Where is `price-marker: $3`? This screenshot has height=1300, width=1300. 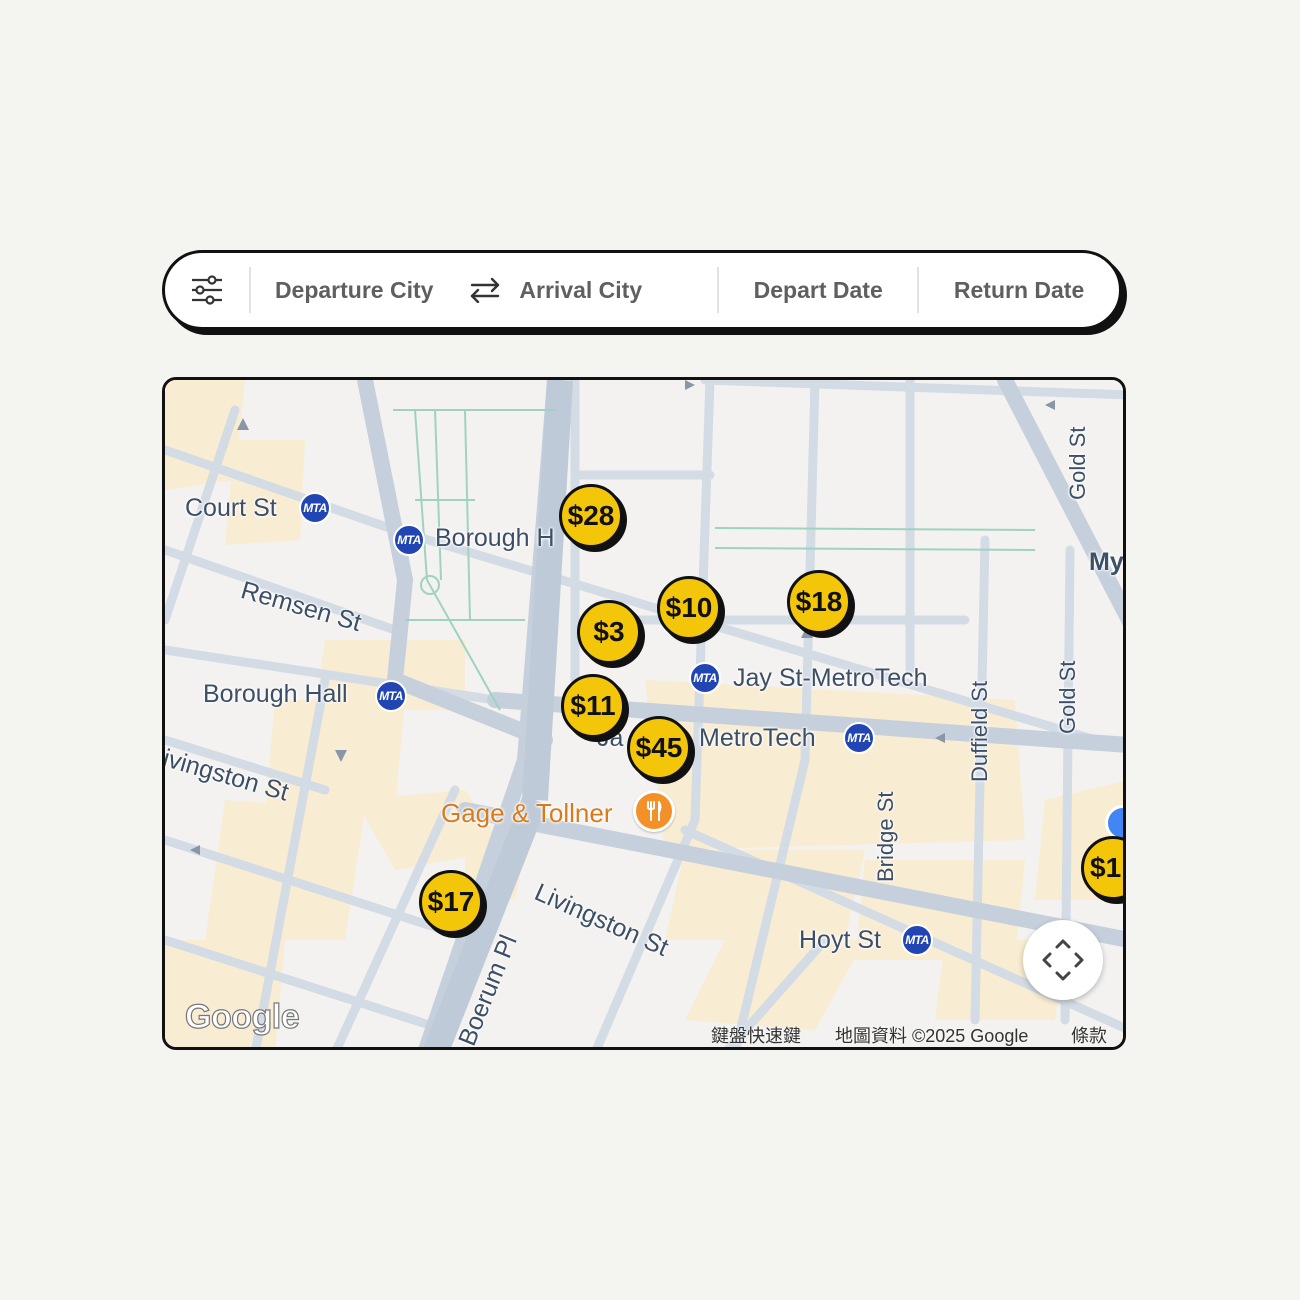 price-marker: $3 is located at coordinates (609, 632).